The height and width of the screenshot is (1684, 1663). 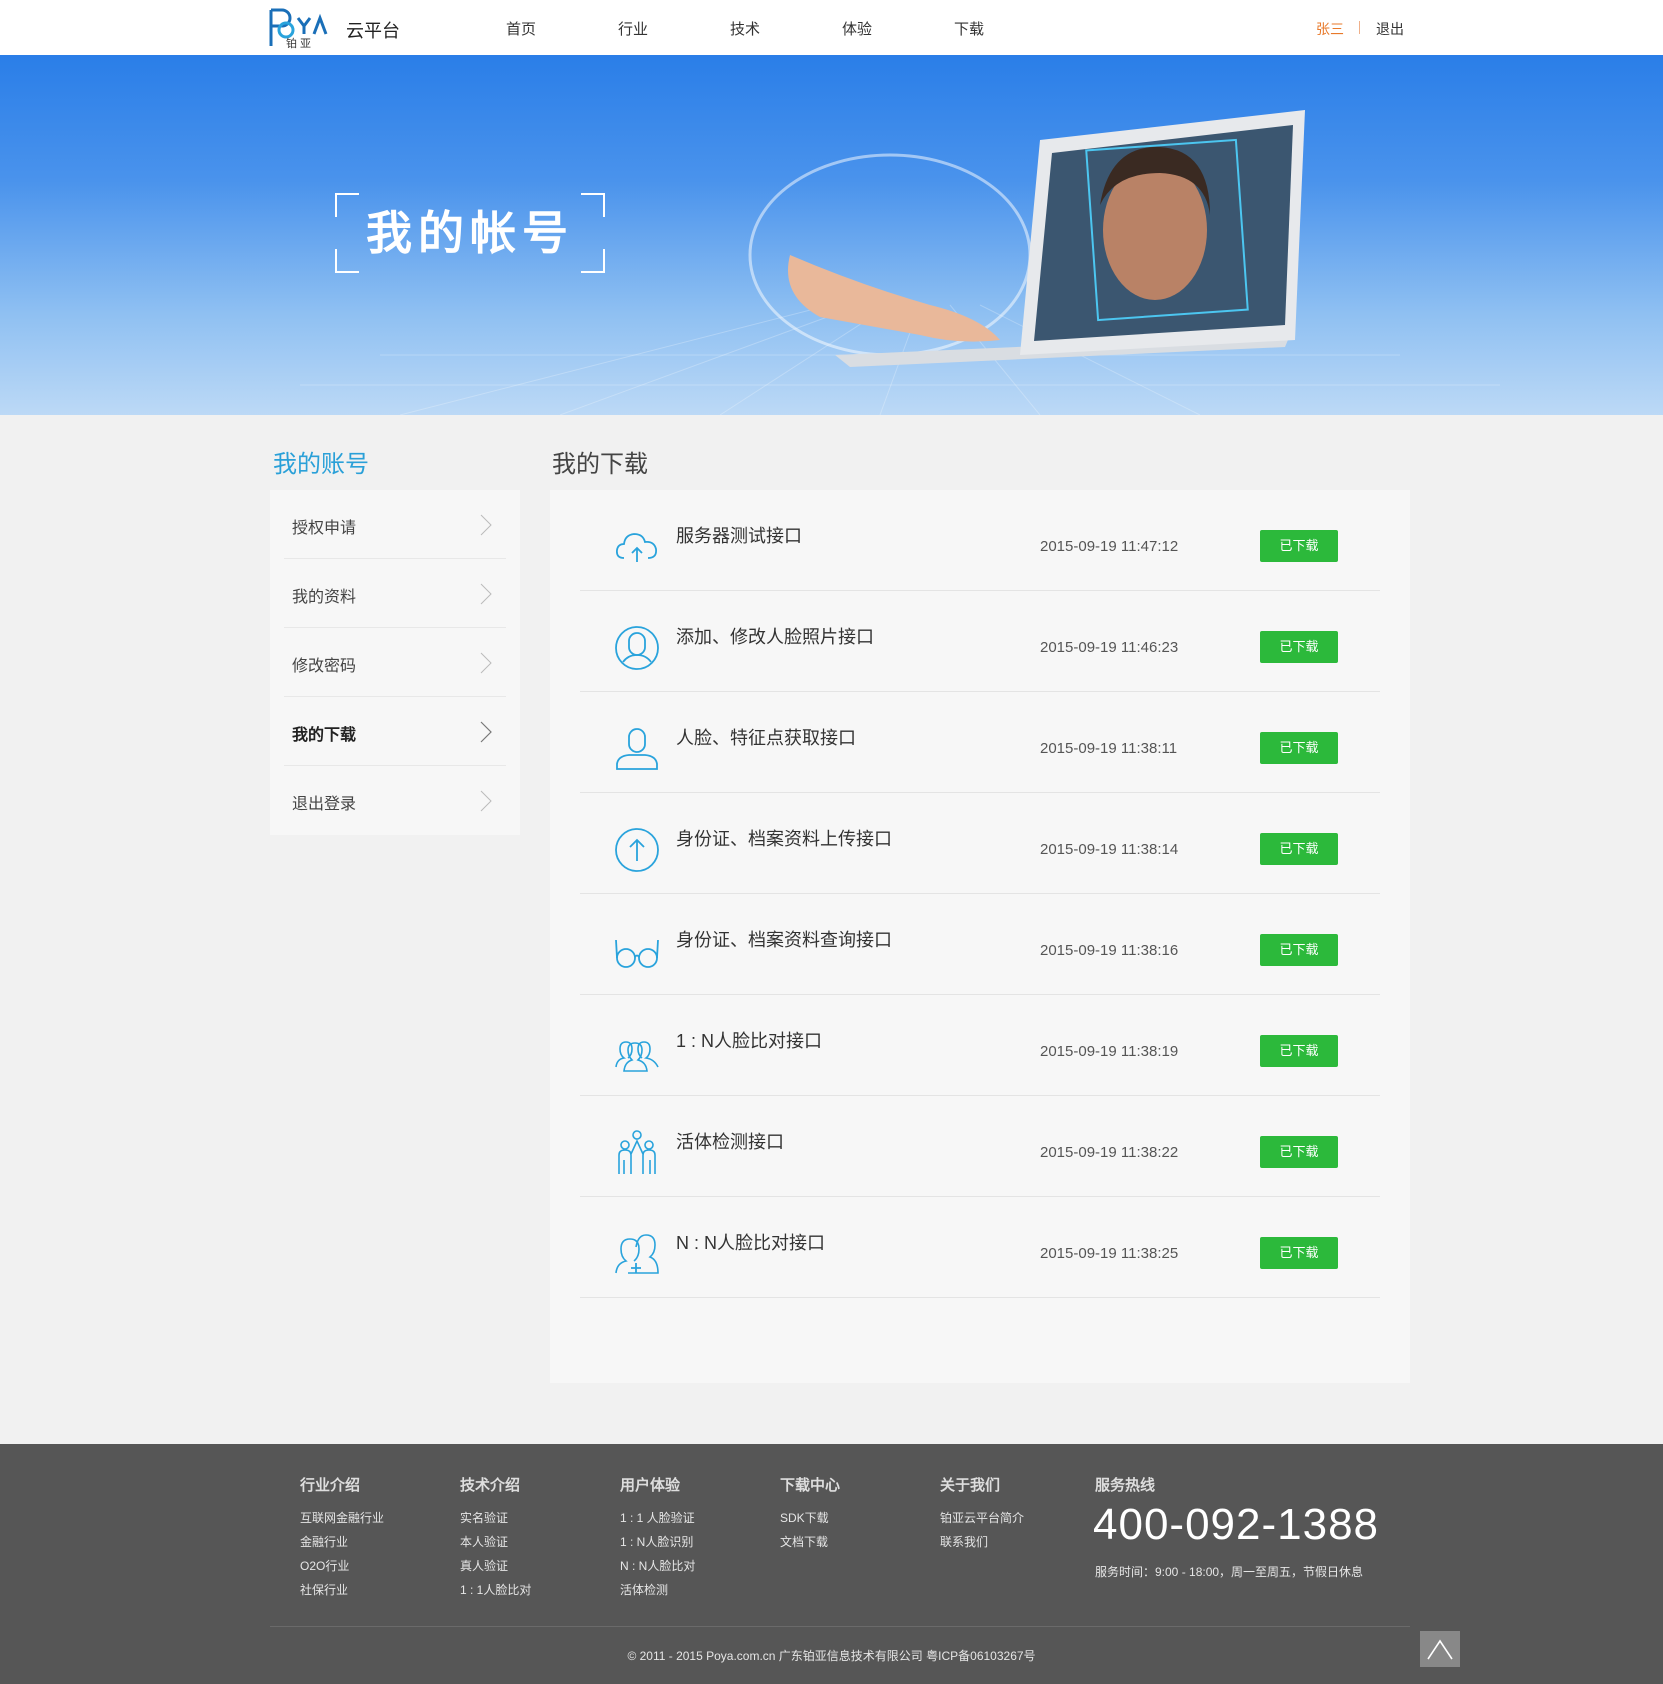 I want to click on footer-col-experience: 用户体验 1 : 1 人脸验证 1 : N人脸识别 N : N人脸比对 活体检测, so click(x=657, y=1538).